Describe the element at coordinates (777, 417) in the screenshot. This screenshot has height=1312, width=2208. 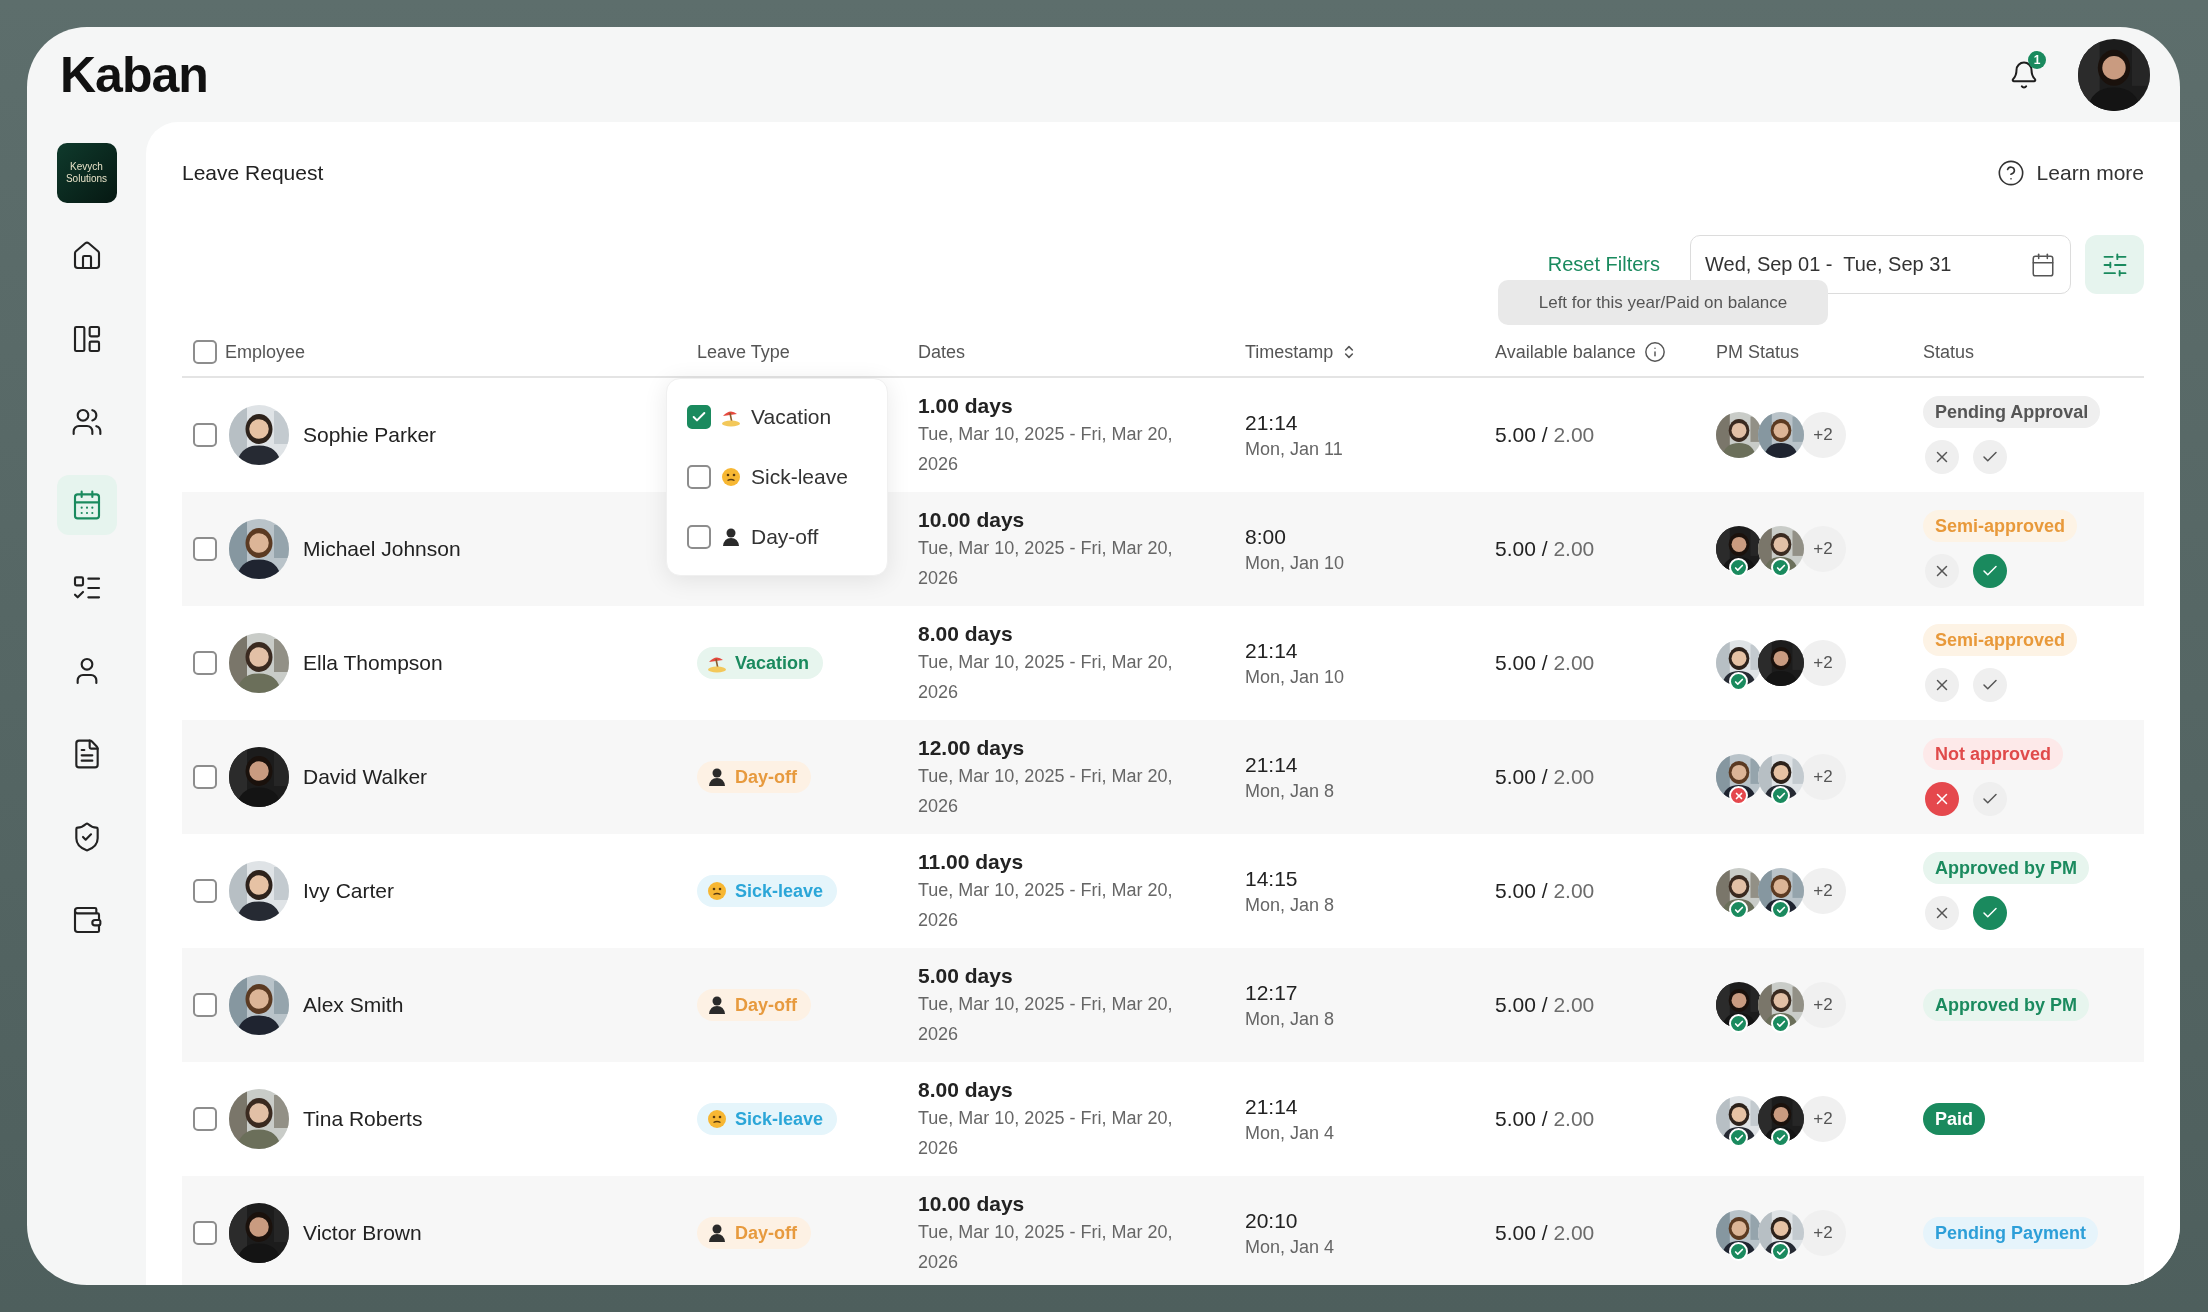
I see `menu-item: Vacation` at that location.